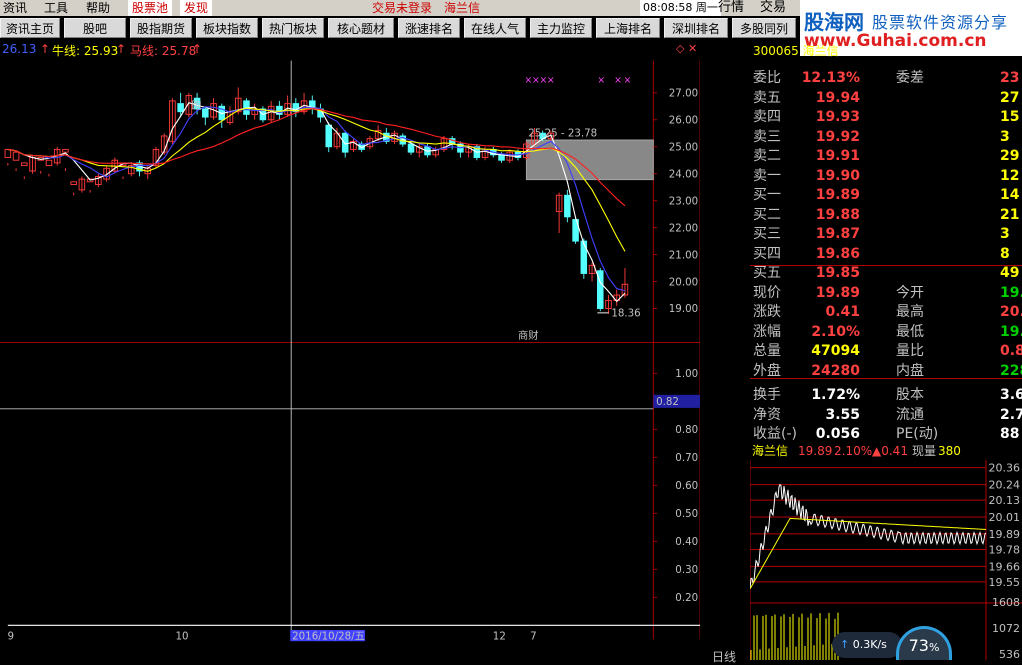 The image size is (1022, 665). What do you see at coordinates (1009, 654) in the screenshot?
I see `mini-vol-label: 536` at bounding box center [1009, 654].